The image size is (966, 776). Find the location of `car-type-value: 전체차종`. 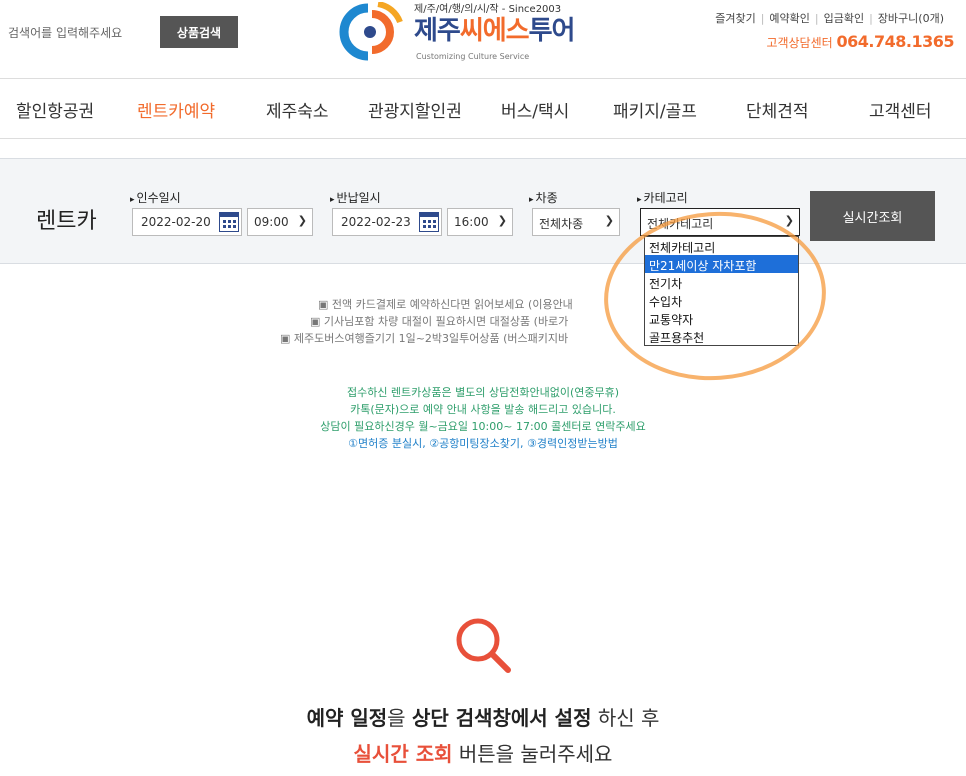

car-type-value: 전체차종 is located at coordinates (561, 224).